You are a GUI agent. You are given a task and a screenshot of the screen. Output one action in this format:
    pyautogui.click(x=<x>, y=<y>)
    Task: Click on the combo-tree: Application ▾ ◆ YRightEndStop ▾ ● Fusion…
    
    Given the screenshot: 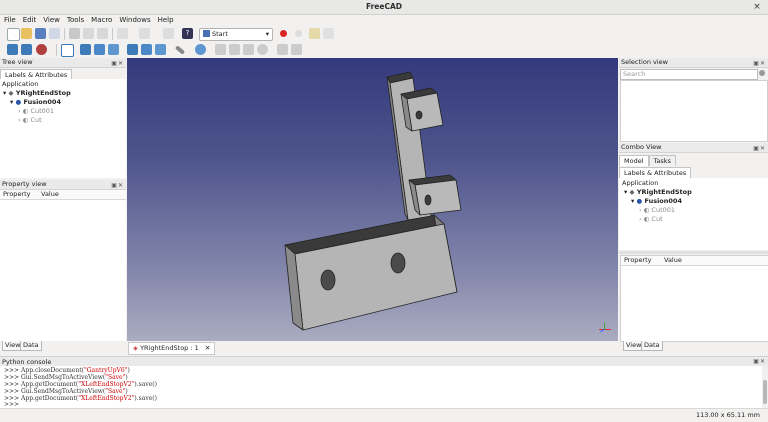 What is the action you would take?
    pyautogui.click(x=693, y=214)
    